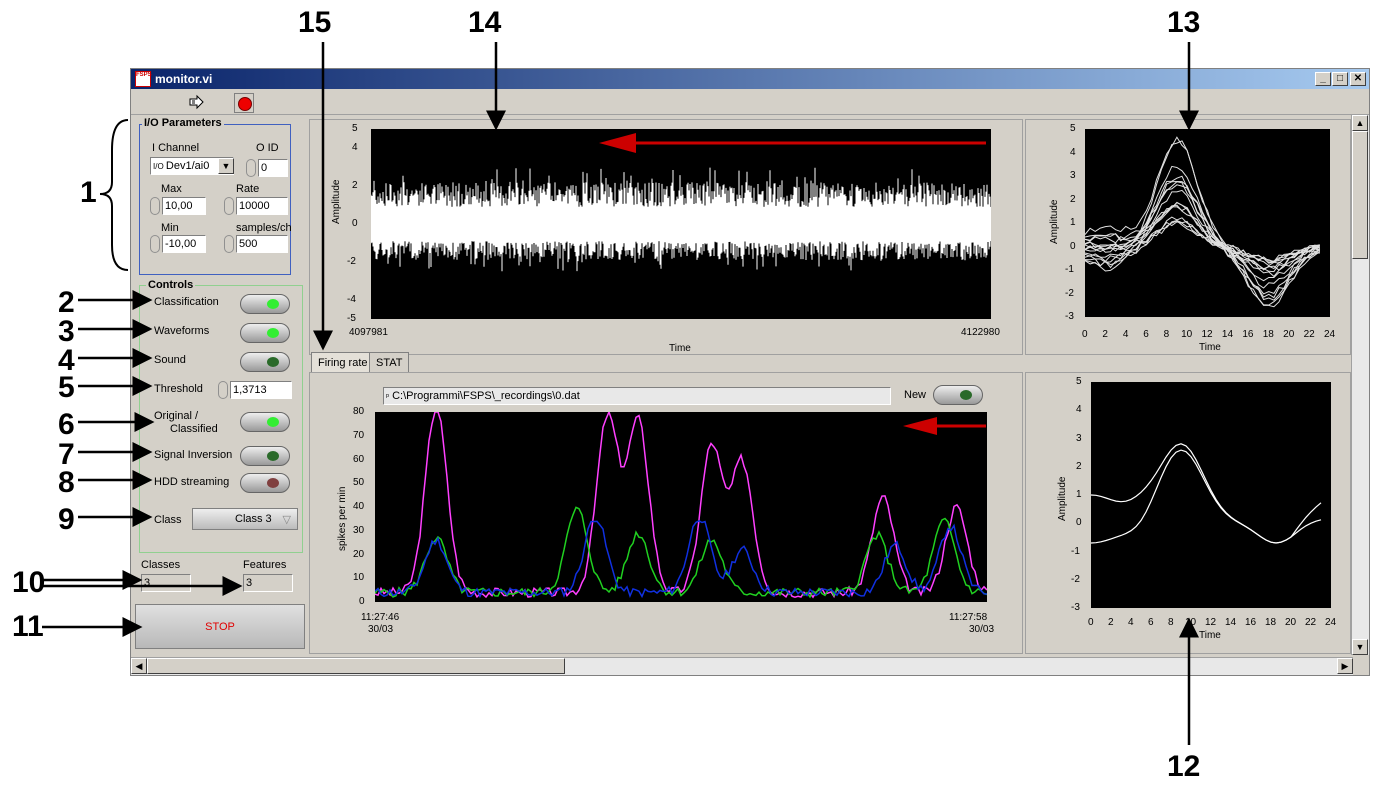  Describe the element at coordinates (742, 666) in the screenshot. I see `horizontal-scrollbar: ◀ ▶` at that location.